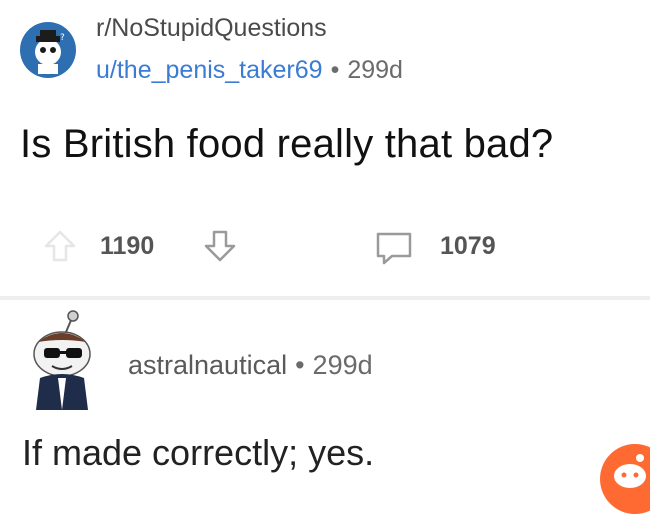 Image resolution: width=650 pixels, height=519 pixels. I want to click on vote-score: 1190, so click(127, 246).